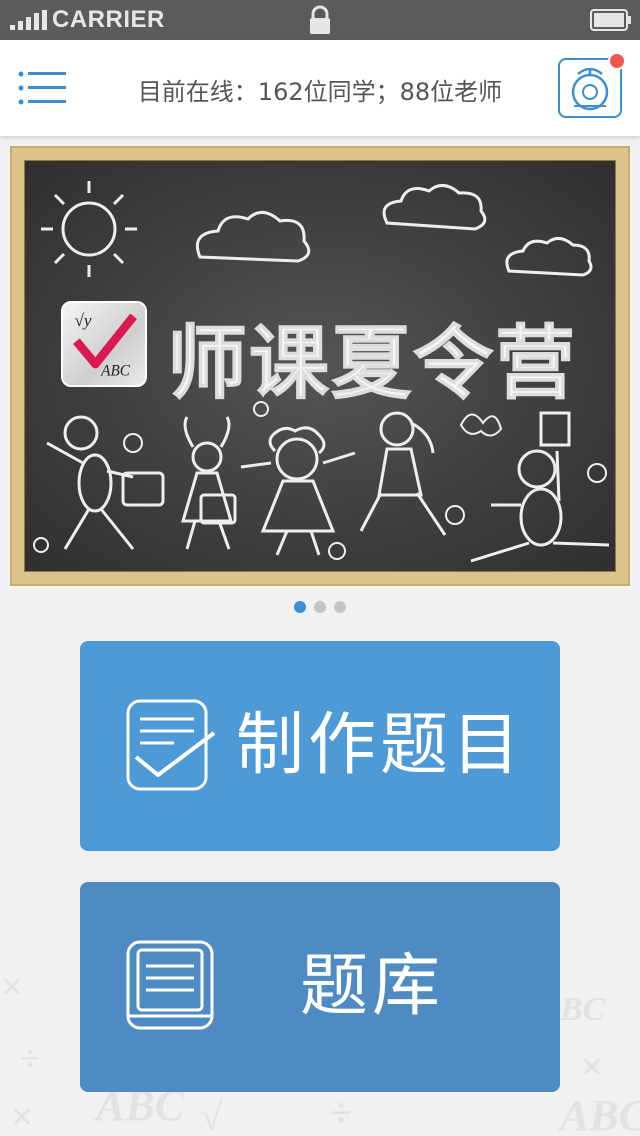  I want to click on create-question-button: 制作题目, so click(320, 746).